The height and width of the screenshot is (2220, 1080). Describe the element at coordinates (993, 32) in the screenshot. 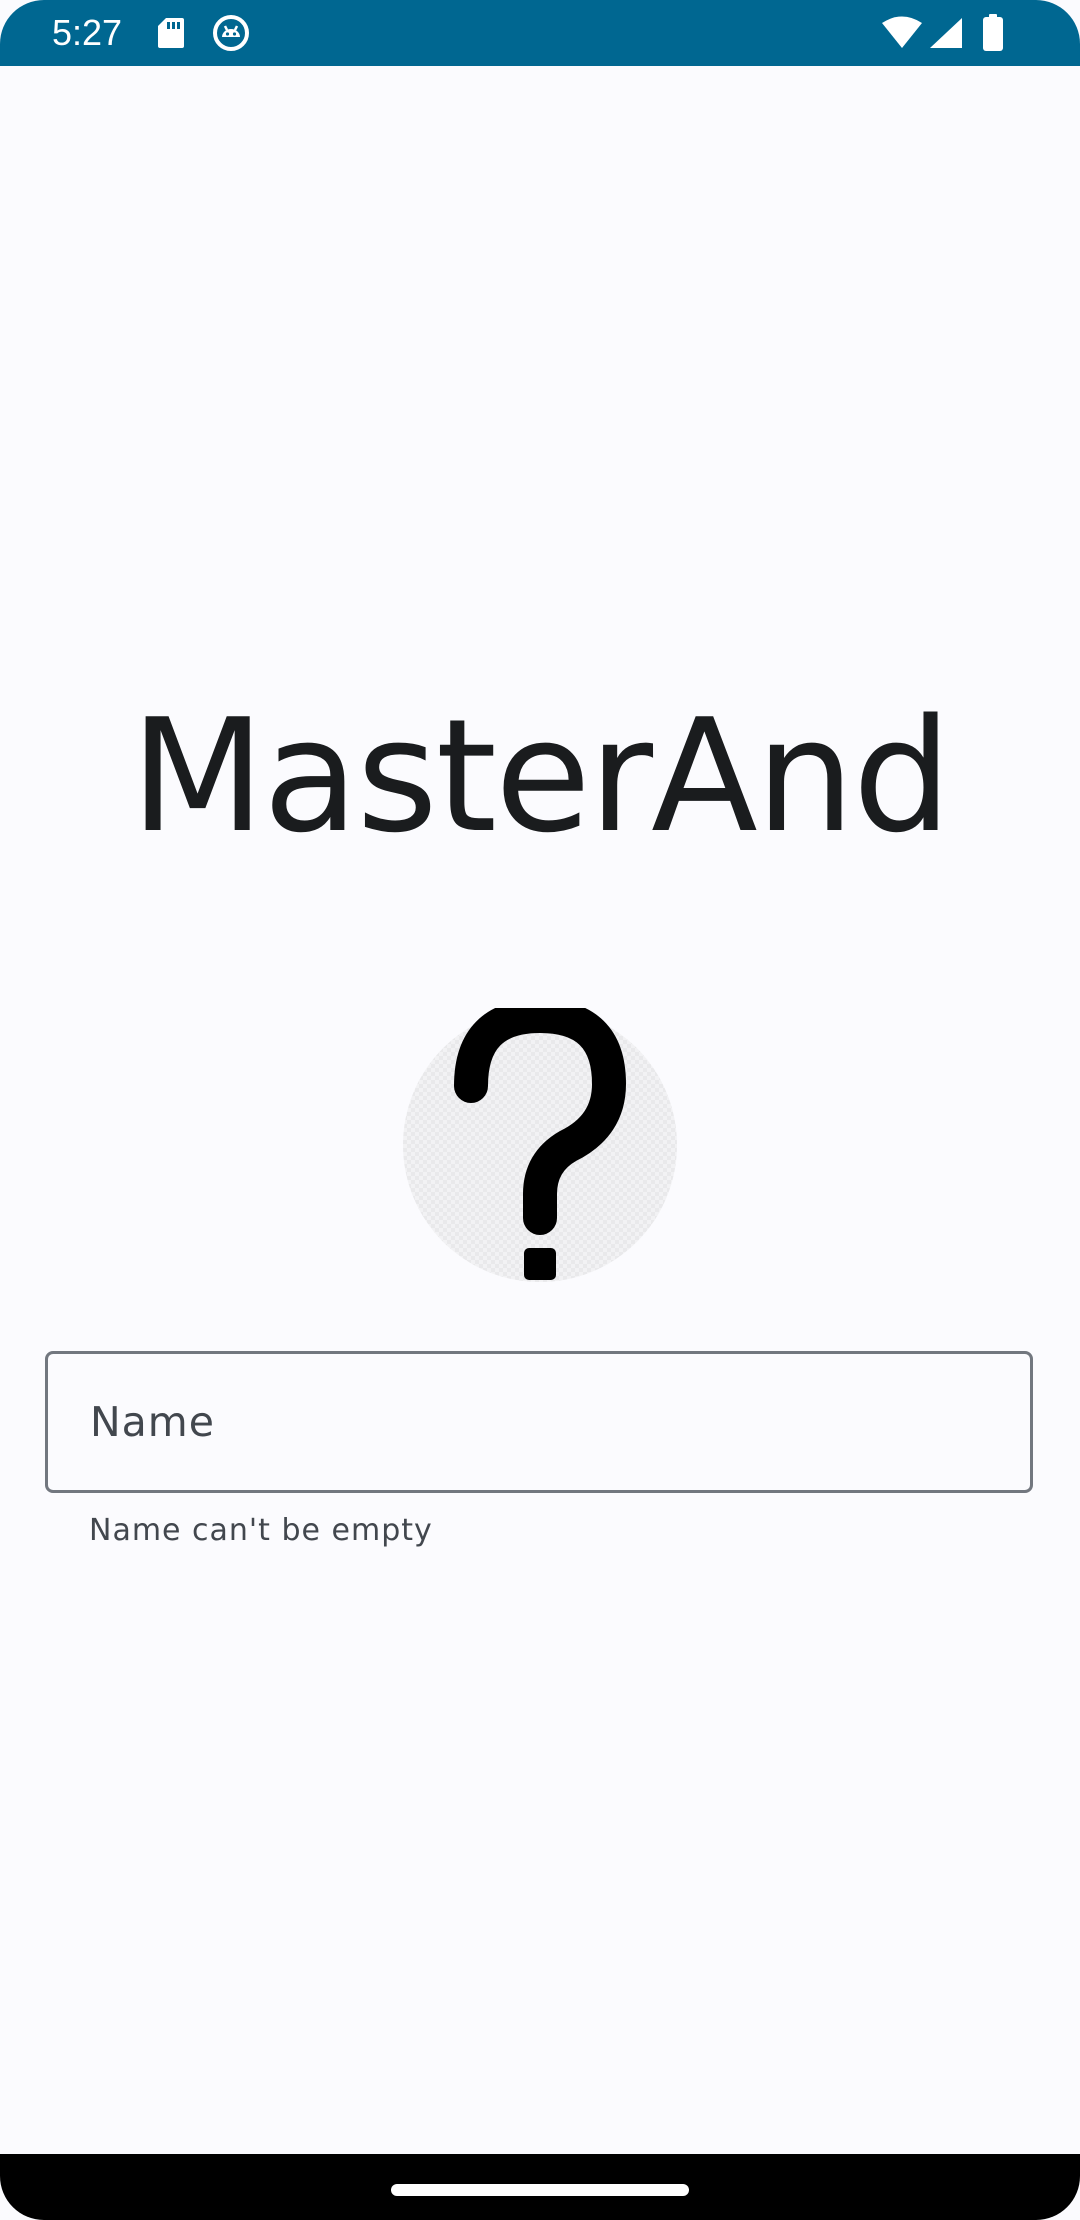

I see `battery-icon` at that location.